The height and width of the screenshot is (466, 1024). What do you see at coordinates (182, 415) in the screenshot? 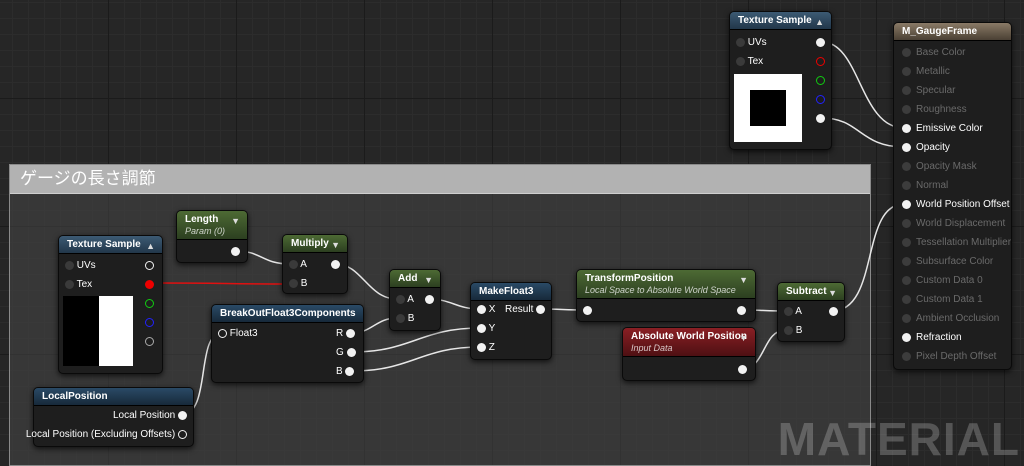
I see `local-position-output-pin` at bounding box center [182, 415].